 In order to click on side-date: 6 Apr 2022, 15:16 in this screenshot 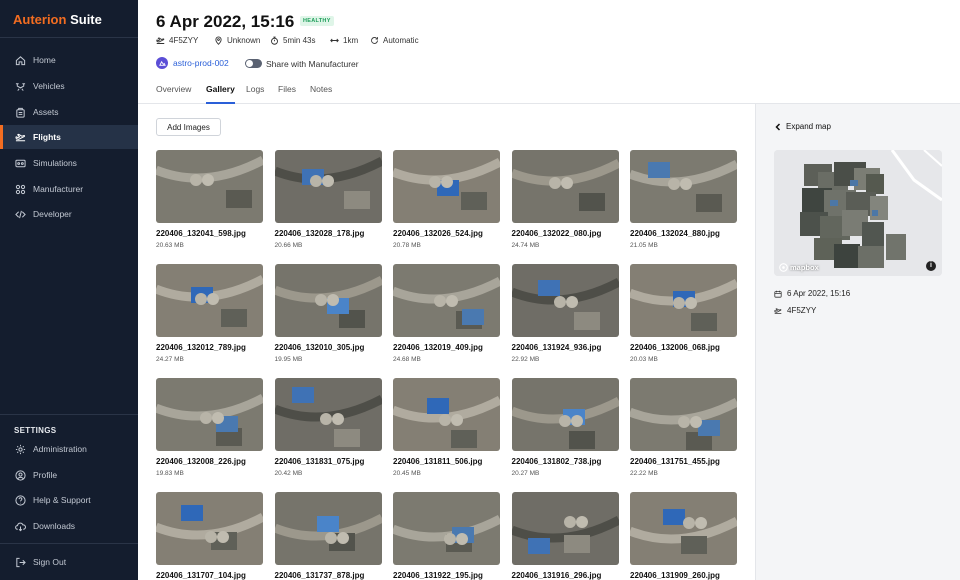, I will do `click(812, 293)`.